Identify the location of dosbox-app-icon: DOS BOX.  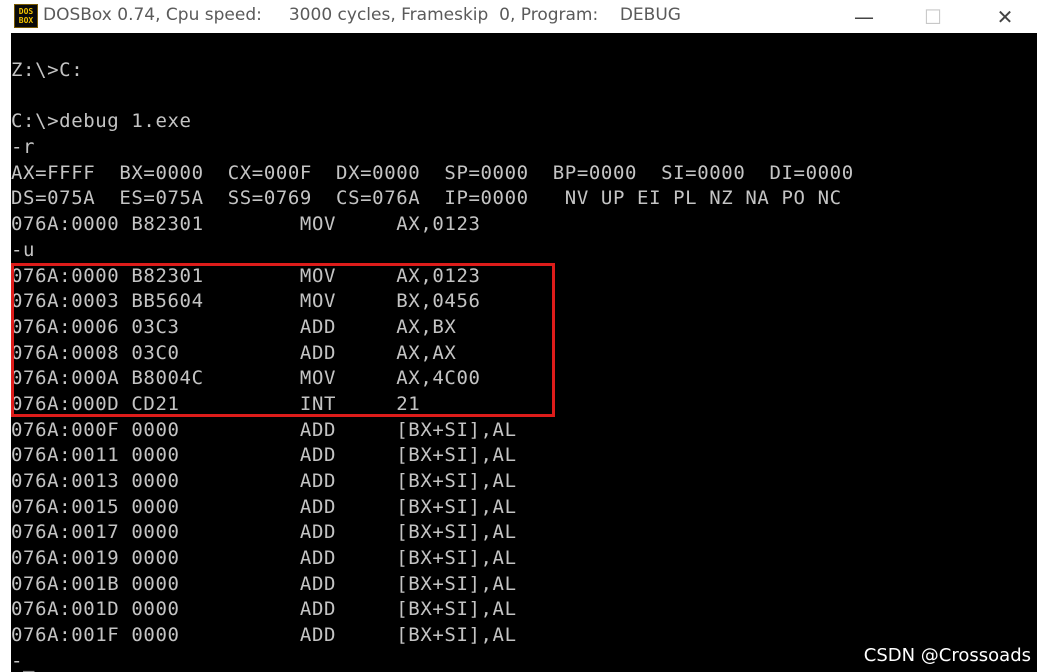
(26, 16).